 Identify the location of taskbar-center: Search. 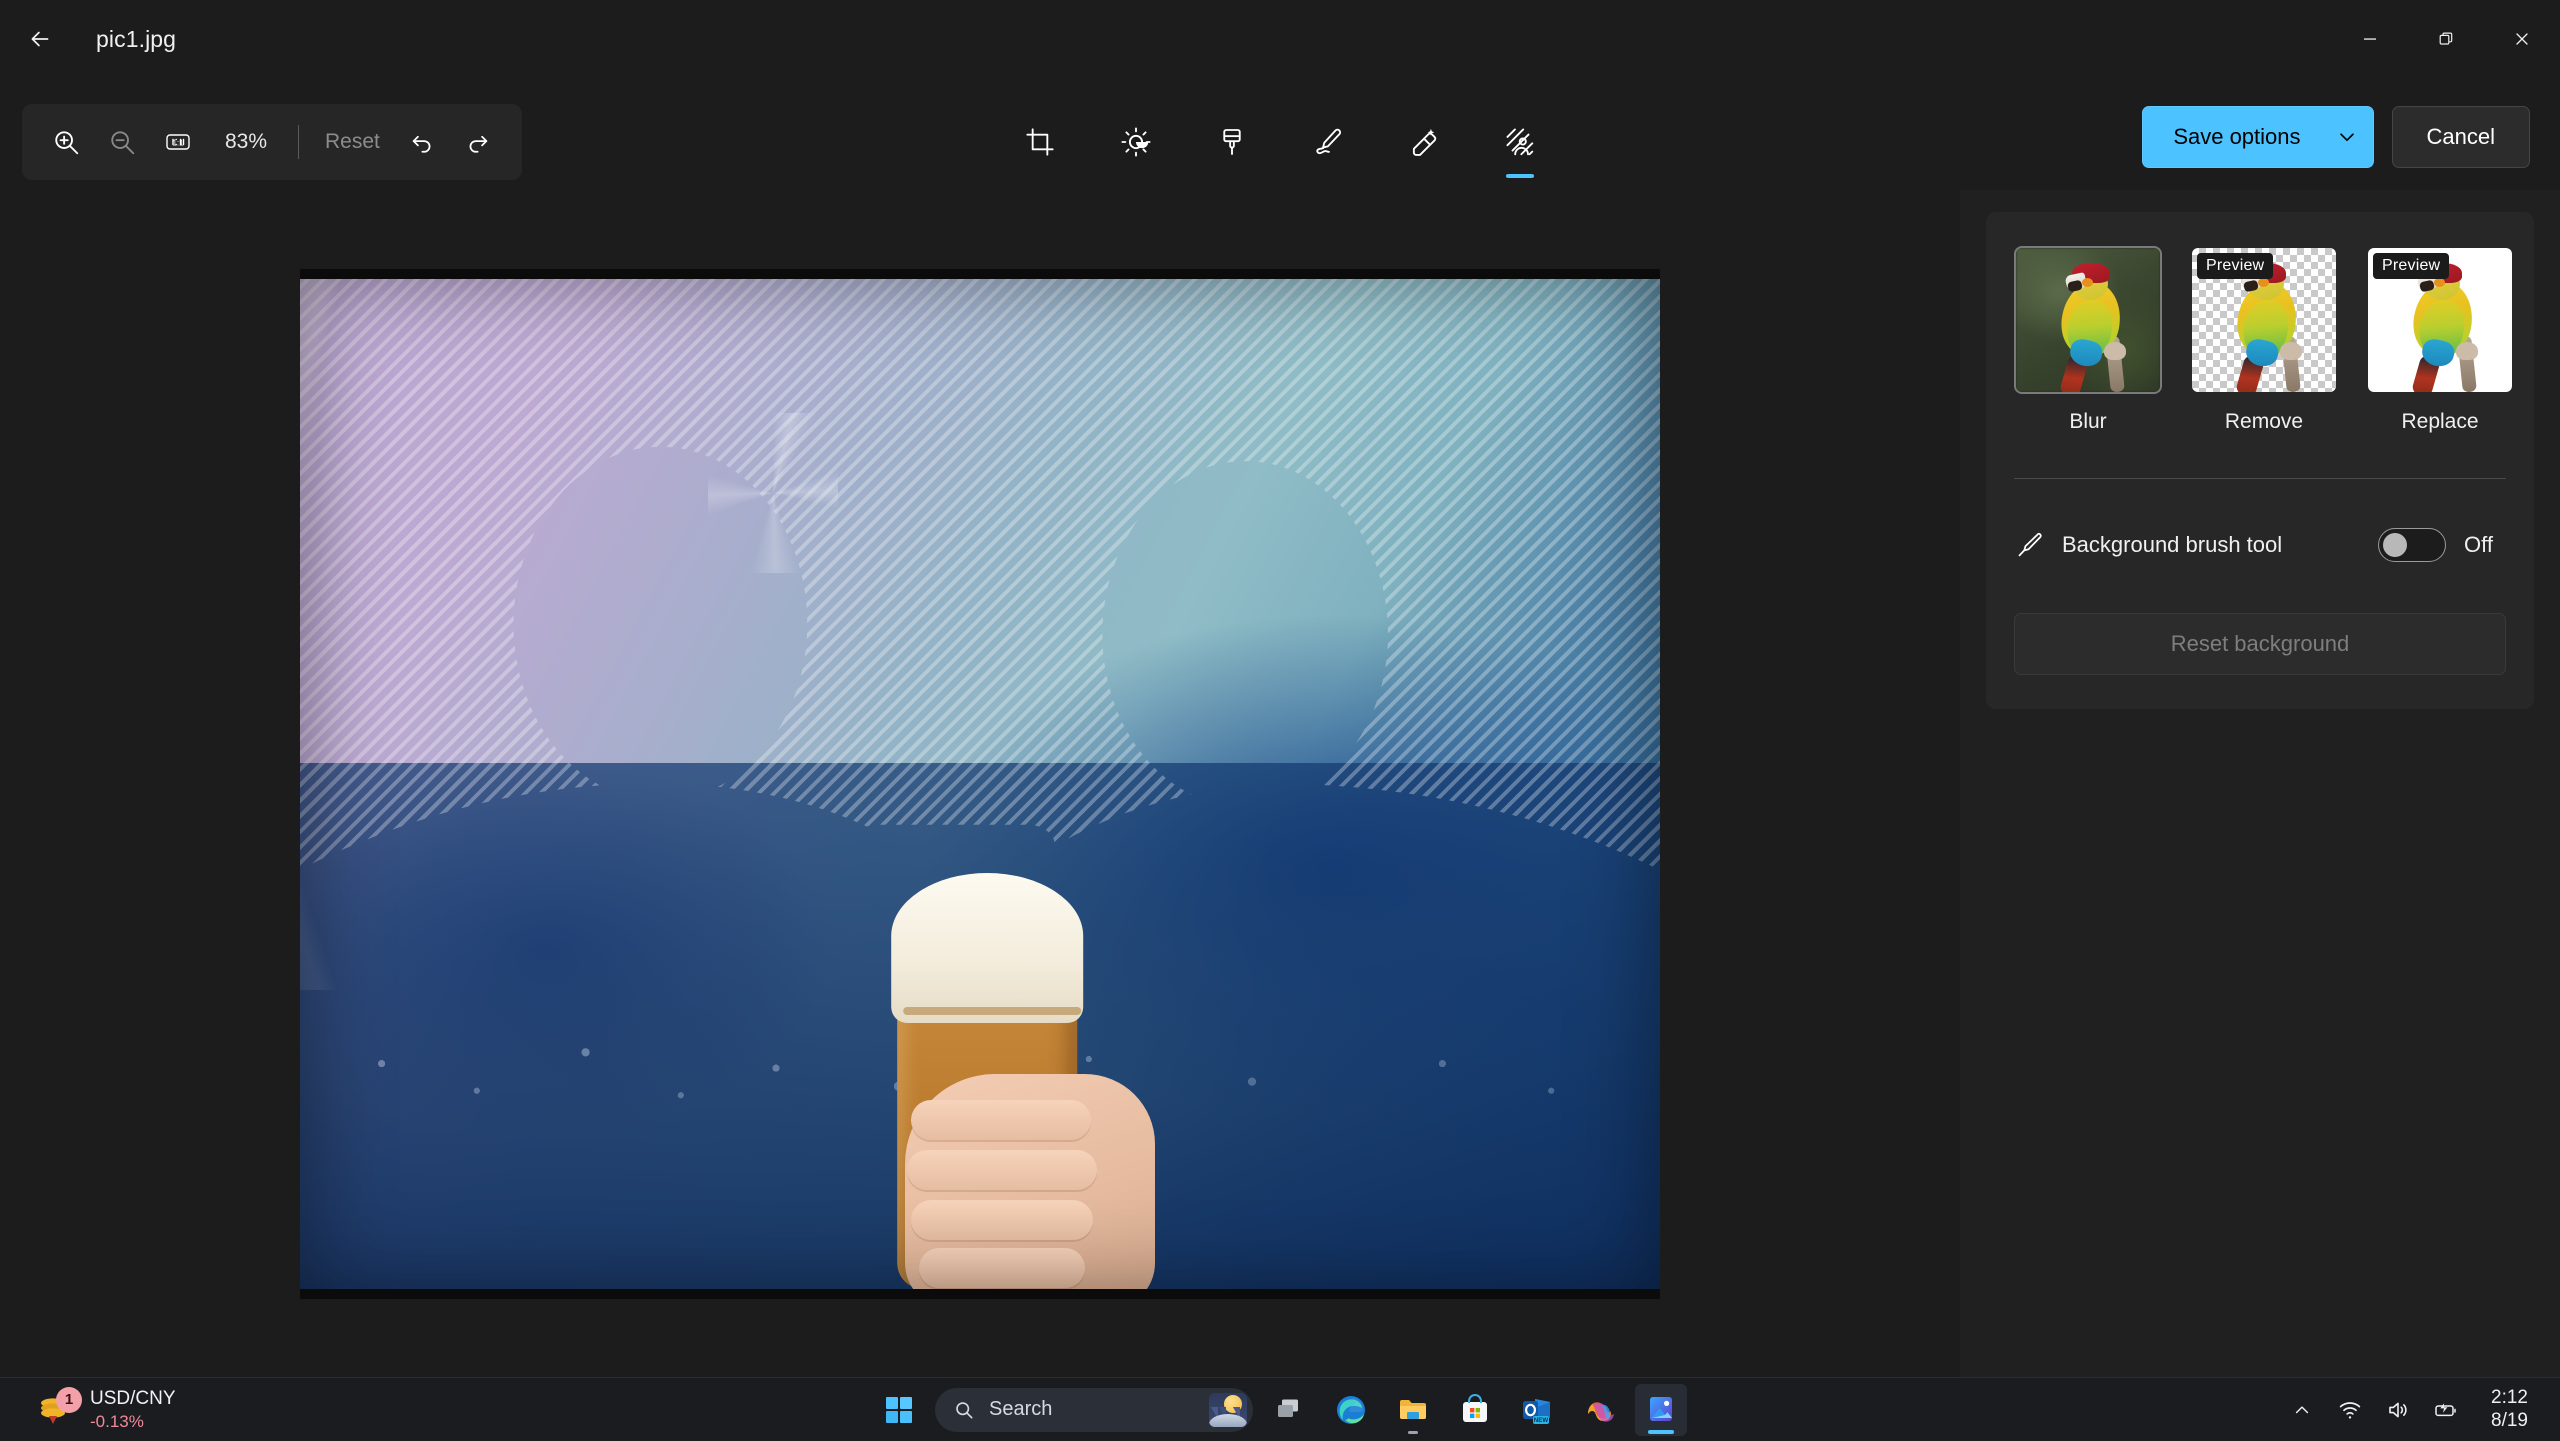
(1280, 1409).